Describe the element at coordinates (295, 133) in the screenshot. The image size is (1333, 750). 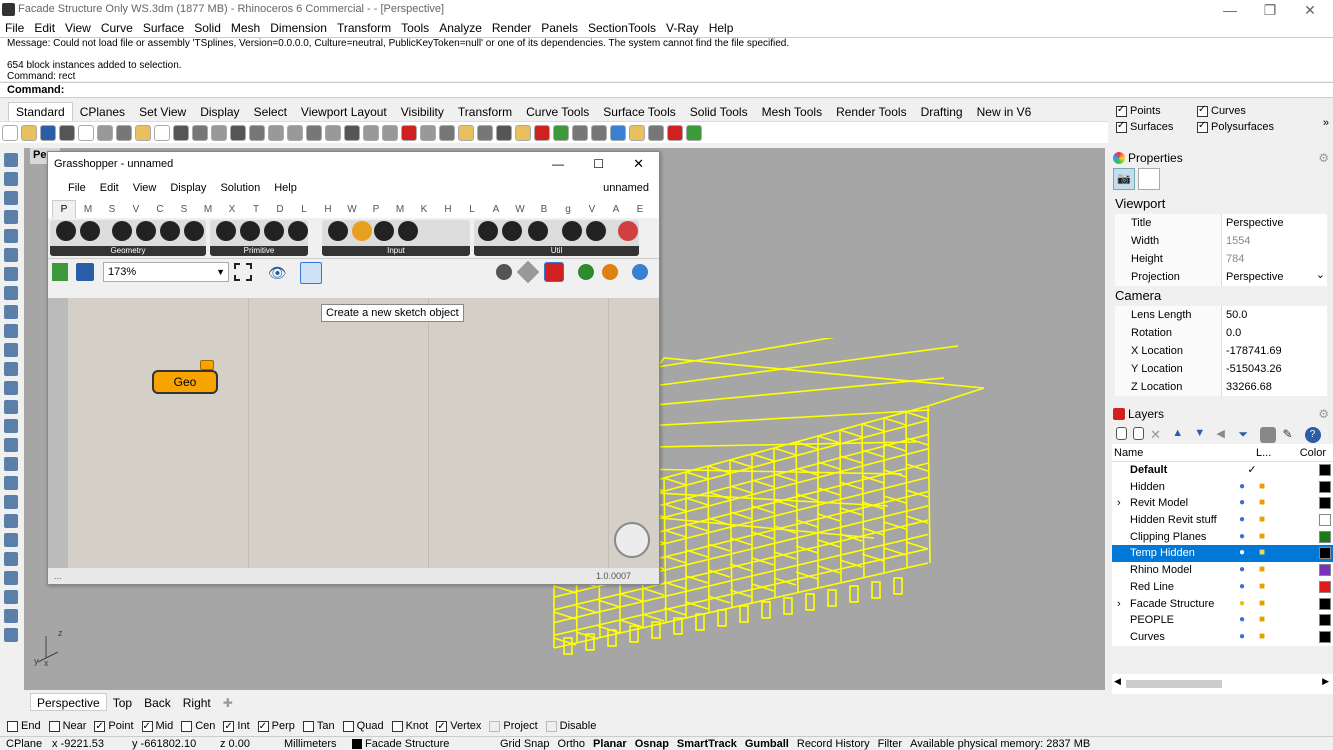
I see `zoom-selected-icon` at that location.